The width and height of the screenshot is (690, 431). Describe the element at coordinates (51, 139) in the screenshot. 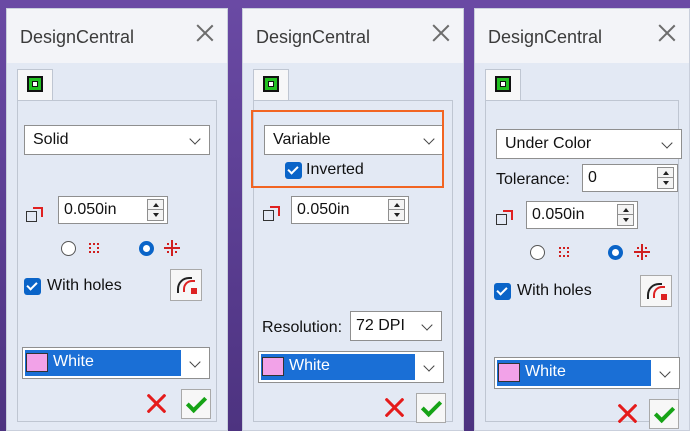

I see `mode-value: Solid` at that location.